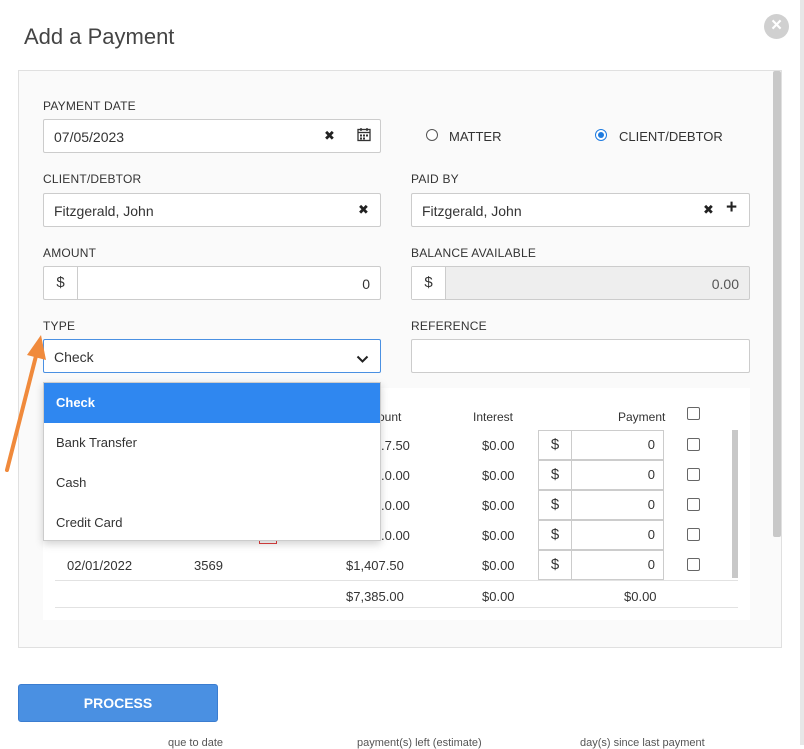 This screenshot has height=749, width=804. Describe the element at coordinates (435, 179) in the screenshot. I see `paid-by-label: PAID BY` at that location.